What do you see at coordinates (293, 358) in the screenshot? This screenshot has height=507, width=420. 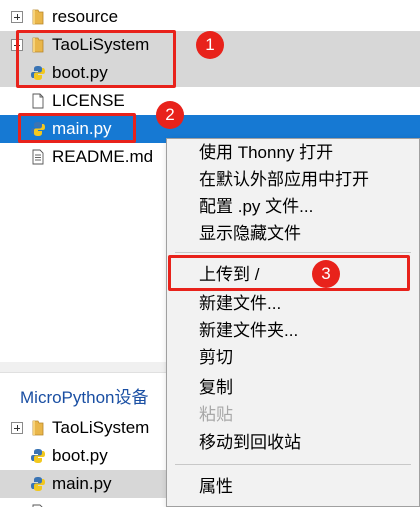 I see `menu-item-cut: 剪切` at bounding box center [293, 358].